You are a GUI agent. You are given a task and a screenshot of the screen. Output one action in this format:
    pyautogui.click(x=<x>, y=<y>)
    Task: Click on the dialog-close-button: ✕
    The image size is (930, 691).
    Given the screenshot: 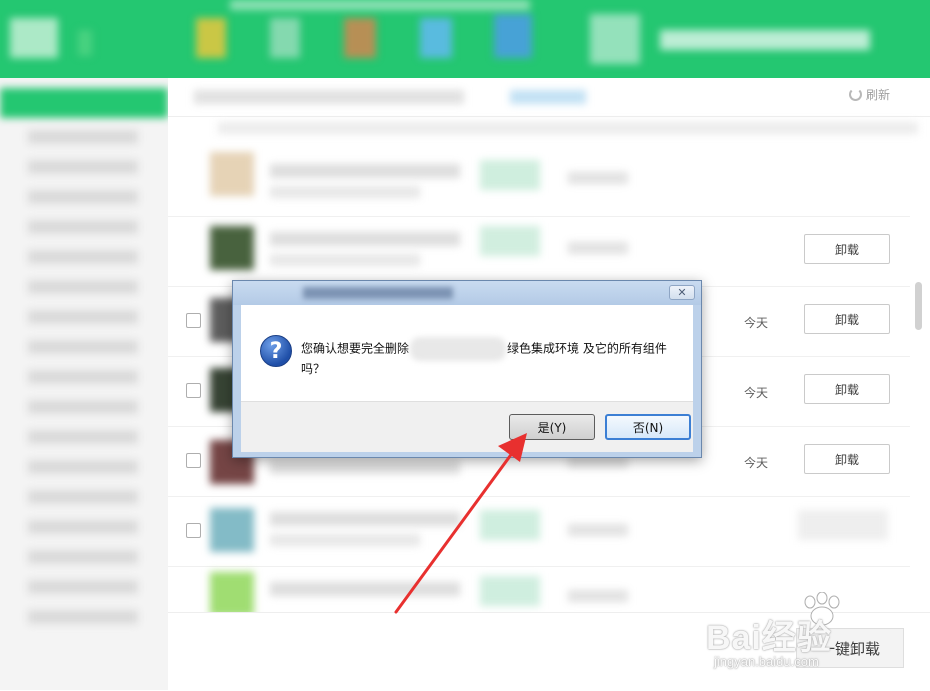 What is the action you would take?
    pyautogui.click(x=682, y=292)
    